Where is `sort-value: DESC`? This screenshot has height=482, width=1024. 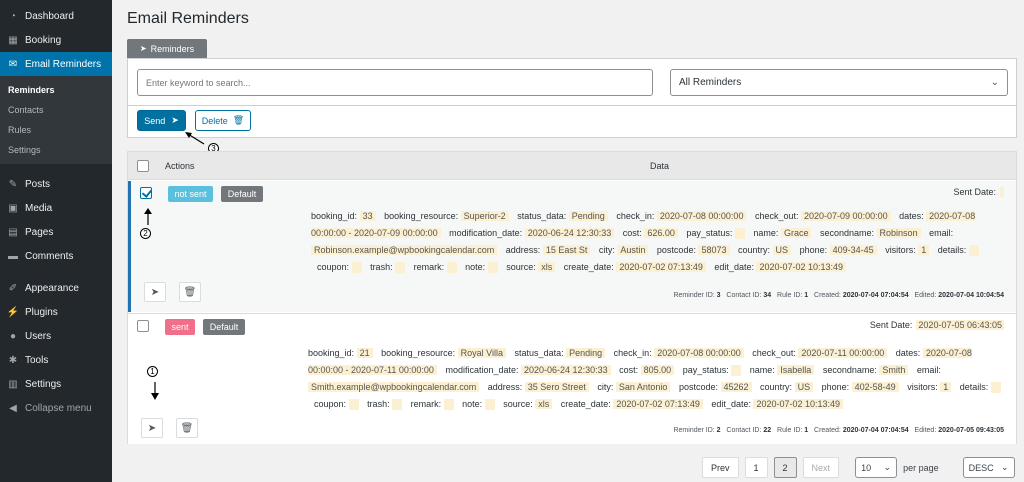 sort-value: DESC is located at coordinates (981, 467).